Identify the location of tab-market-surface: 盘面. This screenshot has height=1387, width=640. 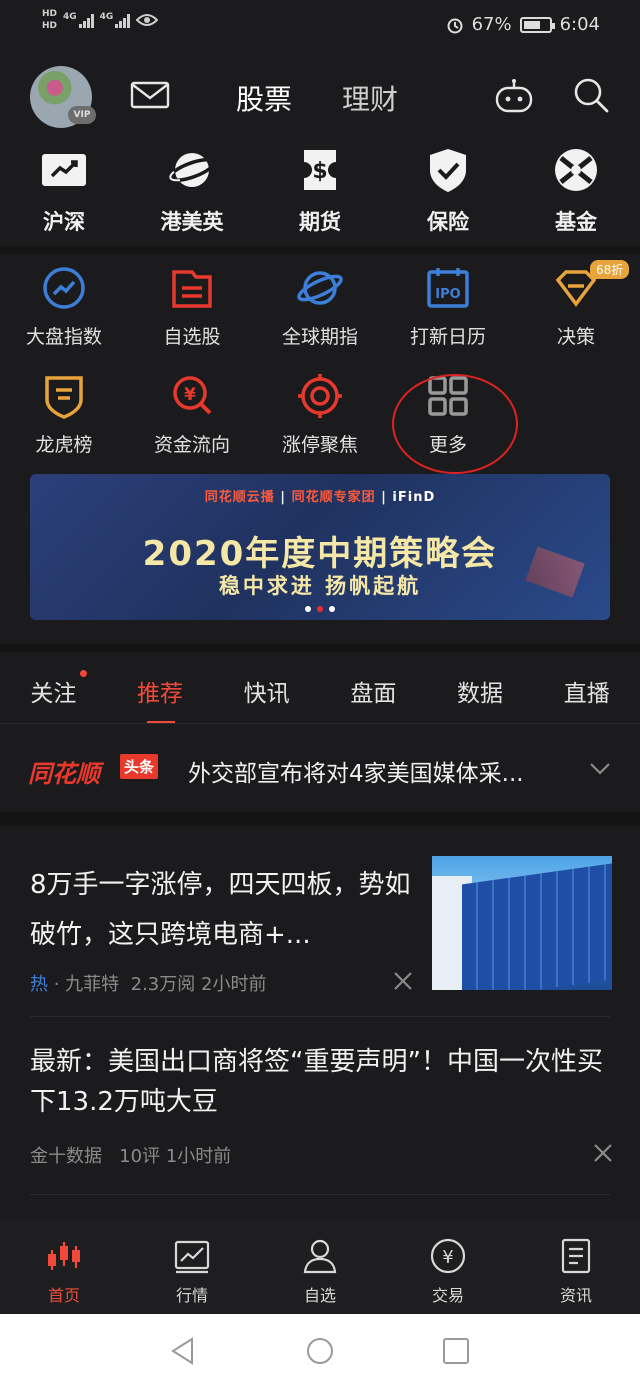
(373, 688).